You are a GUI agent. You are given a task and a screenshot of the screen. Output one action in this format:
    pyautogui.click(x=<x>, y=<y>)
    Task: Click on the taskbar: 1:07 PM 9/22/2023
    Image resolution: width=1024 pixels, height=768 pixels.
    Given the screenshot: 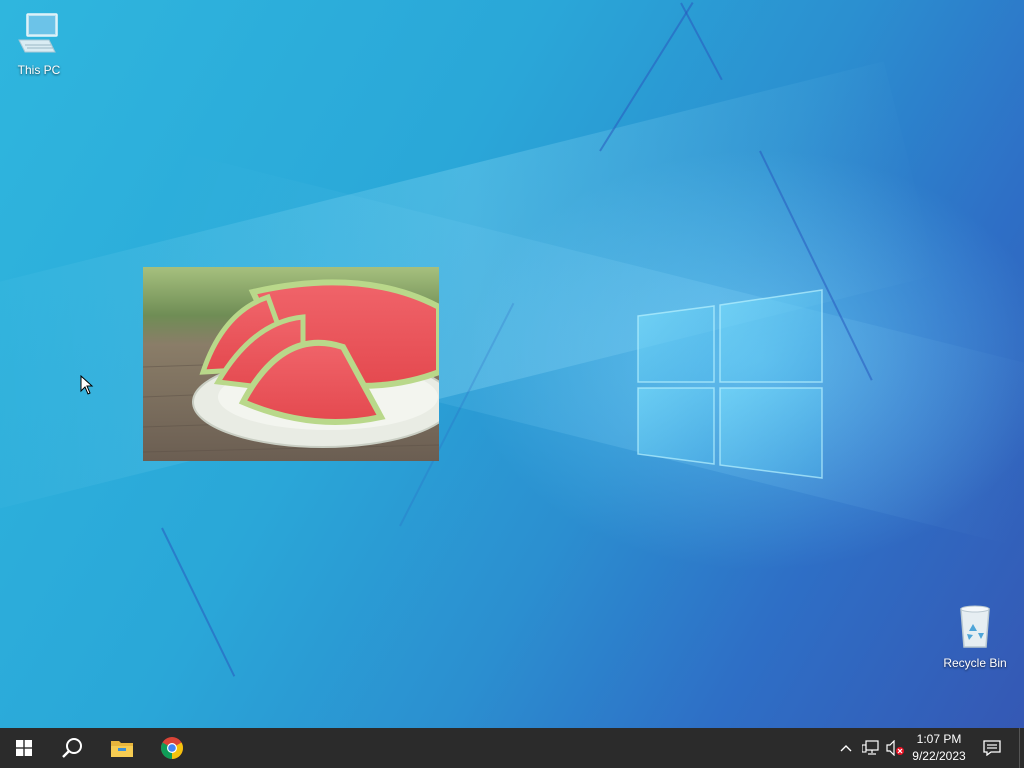 What is the action you would take?
    pyautogui.click(x=512, y=748)
    